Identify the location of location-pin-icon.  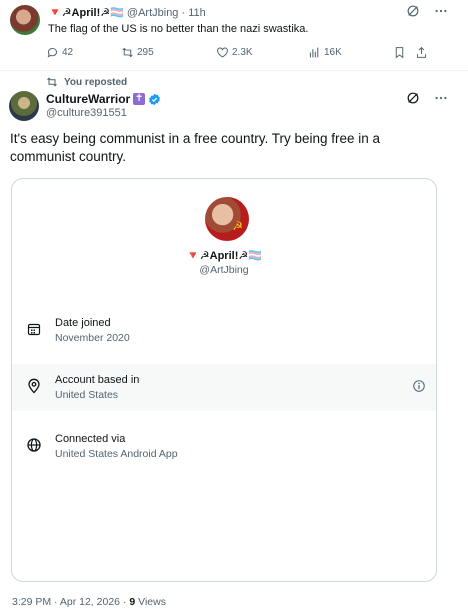
(34, 386).